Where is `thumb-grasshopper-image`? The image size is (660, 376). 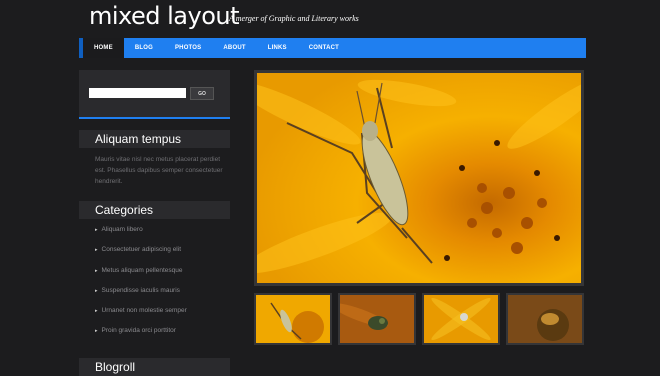 thumb-grasshopper-image is located at coordinates (293, 319).